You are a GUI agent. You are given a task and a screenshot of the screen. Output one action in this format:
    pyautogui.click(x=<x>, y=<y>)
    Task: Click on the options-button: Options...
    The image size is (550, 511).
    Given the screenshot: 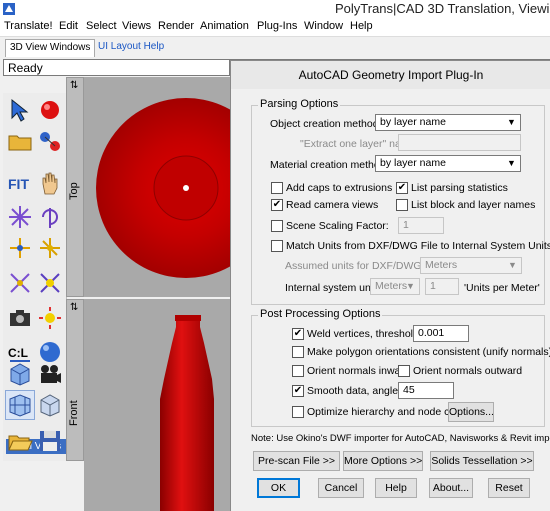 What is the action you would take?
    pyautogui.click(x=471, y=412)
    